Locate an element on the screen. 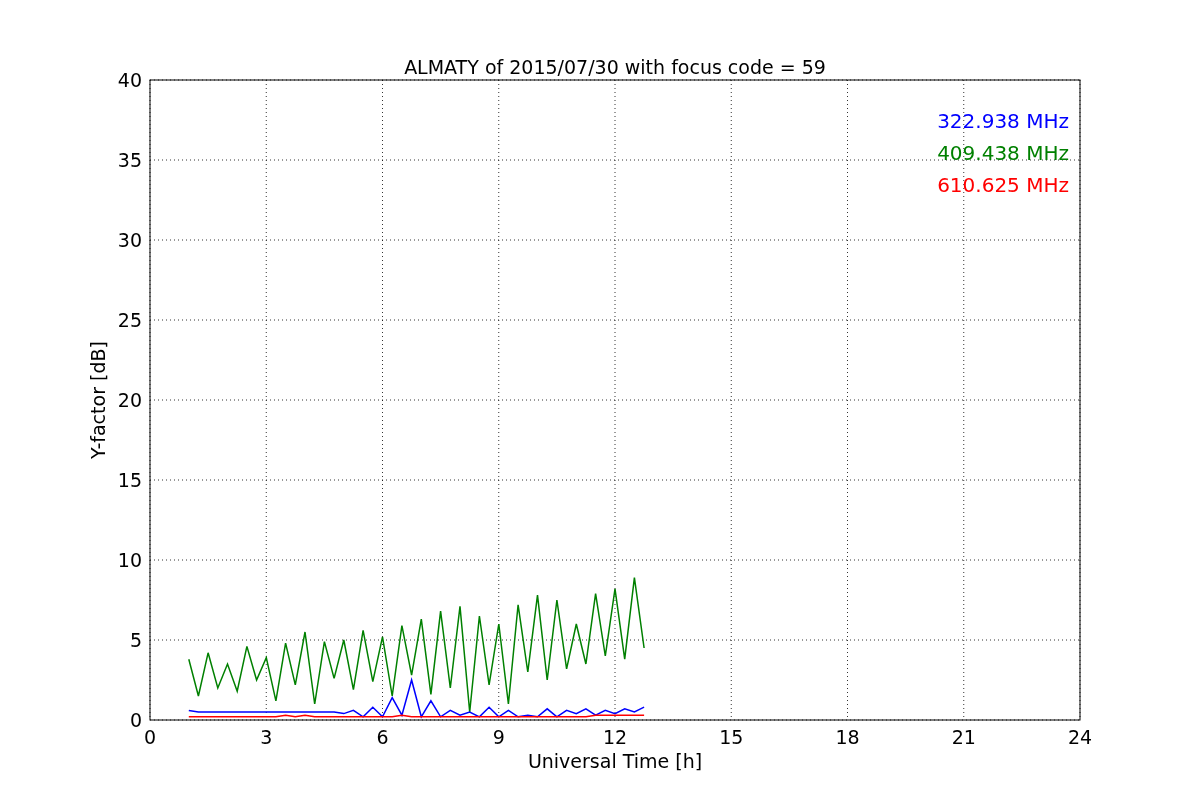 The image size is (1200, 800). x-tick-label: 21 is located at coordinates (963, 737).